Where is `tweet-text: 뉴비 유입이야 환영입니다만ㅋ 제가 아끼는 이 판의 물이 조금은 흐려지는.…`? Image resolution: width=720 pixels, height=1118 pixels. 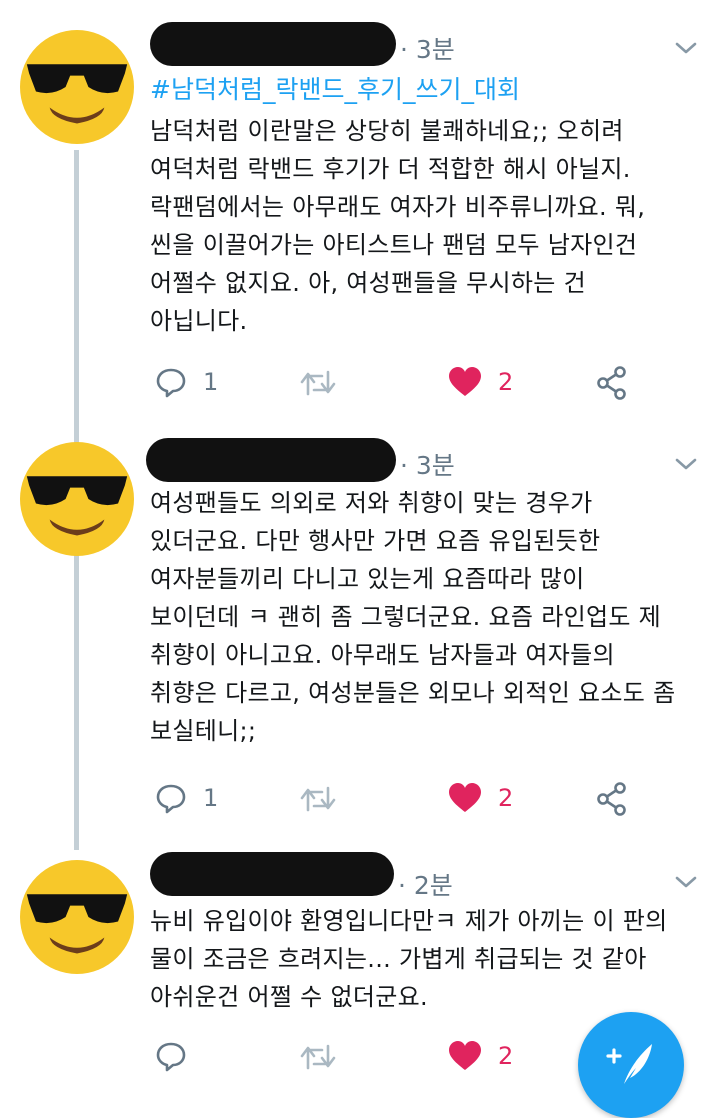
tweet-text: 뉴비 유입이야 환영입니다만ㅋ 제가 아끼는 이 판의 물이 조금은 흐려지는.… is located at coordinates (409, 959).